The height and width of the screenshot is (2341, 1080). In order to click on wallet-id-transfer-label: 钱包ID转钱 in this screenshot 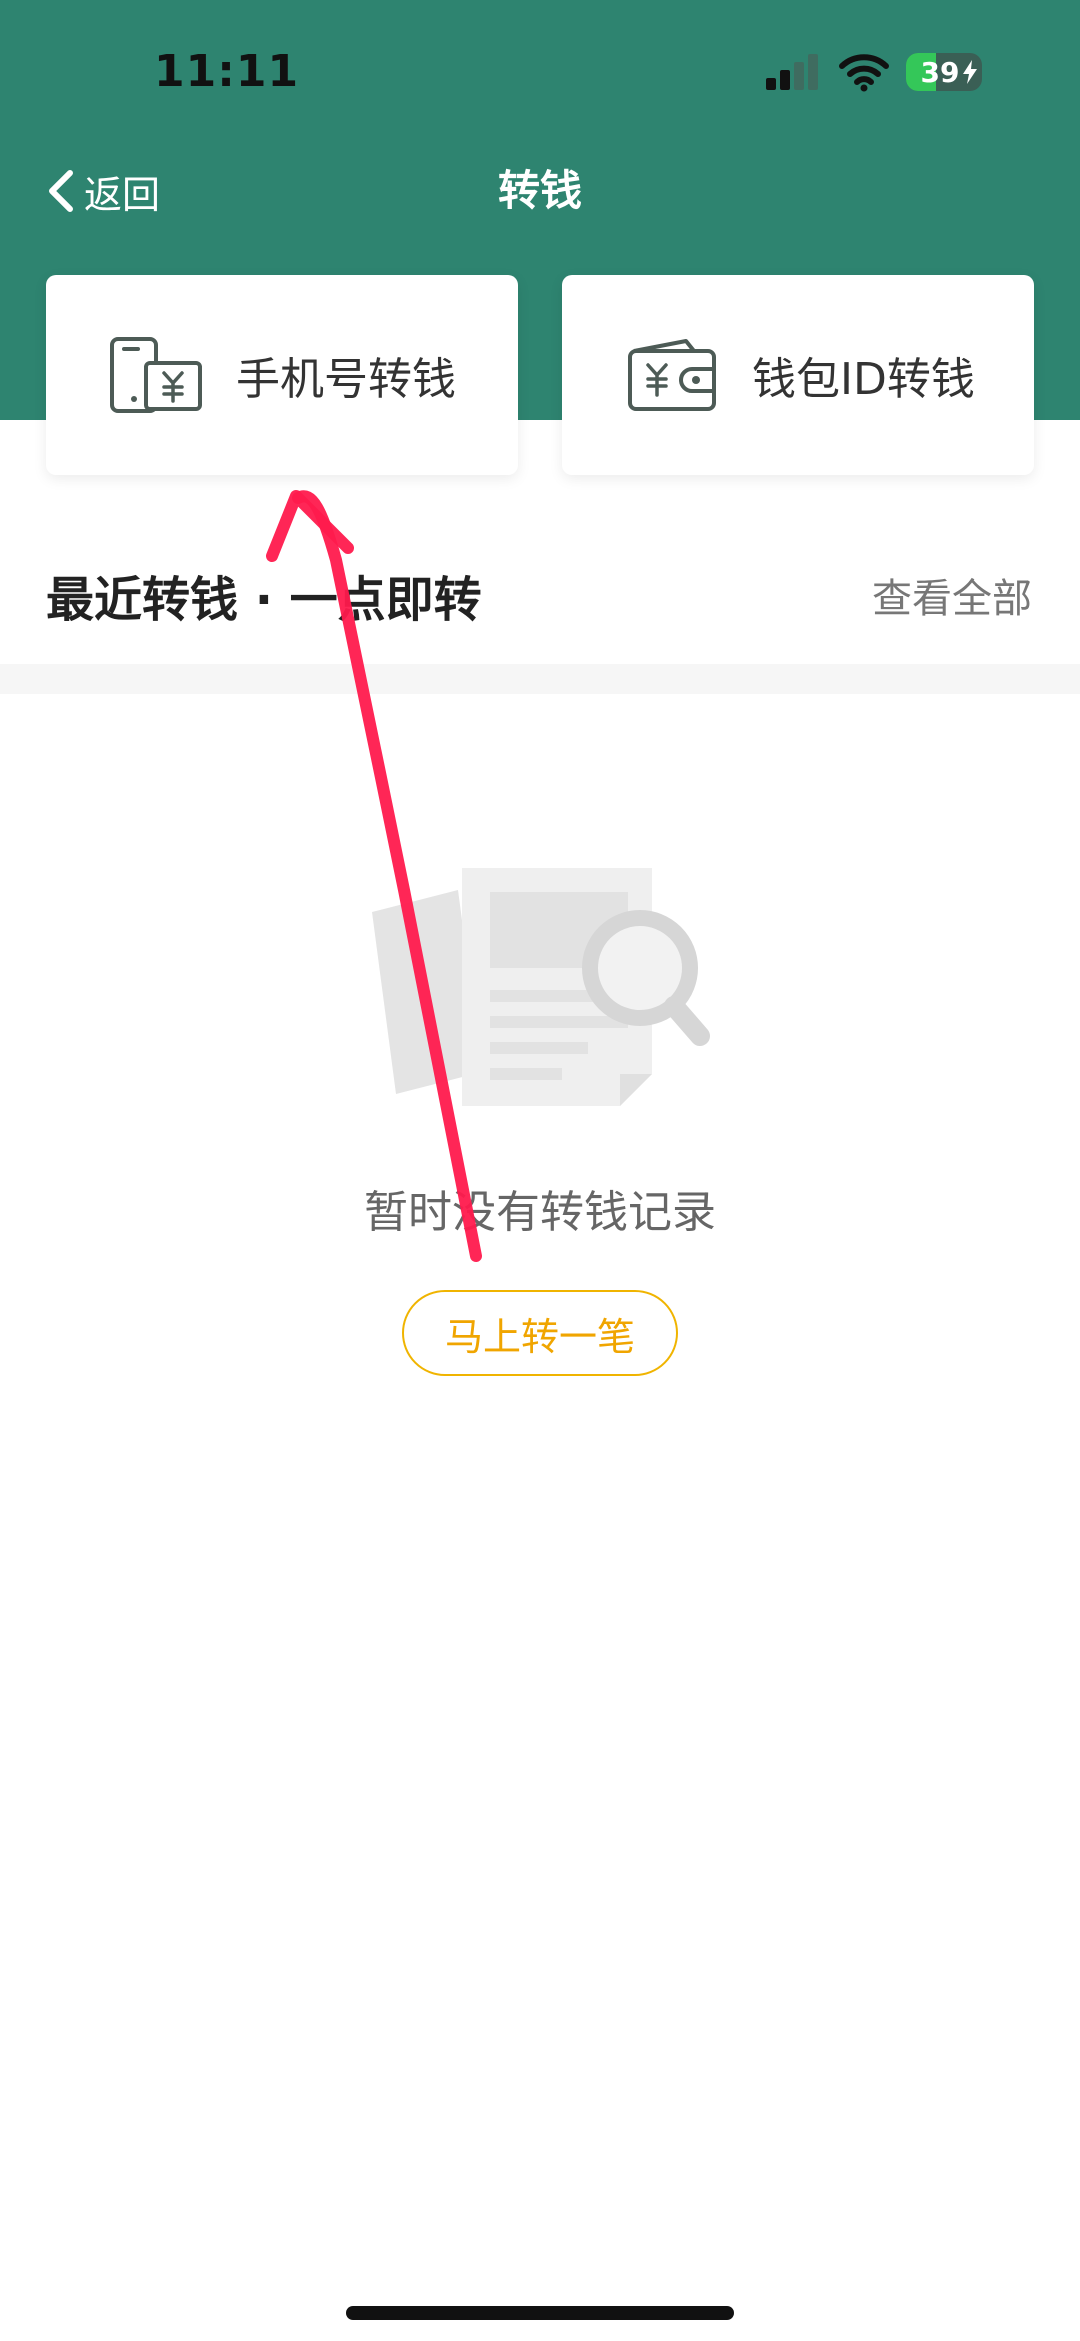, I will do `click(863, 379)`.